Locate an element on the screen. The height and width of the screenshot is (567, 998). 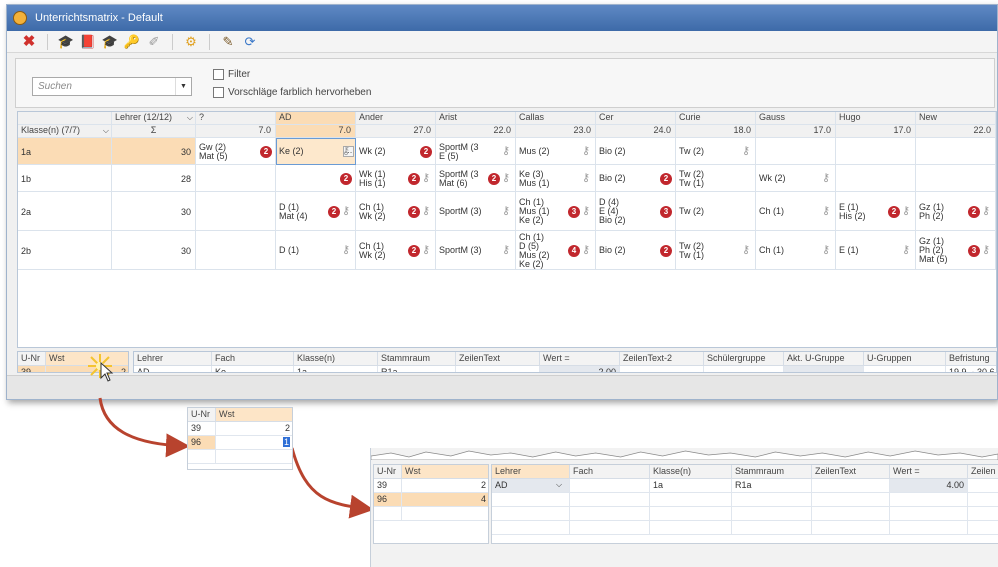
zoom-table-1: U-Nr Wst 39 2 96 1 is located at coordinates (240, 438).